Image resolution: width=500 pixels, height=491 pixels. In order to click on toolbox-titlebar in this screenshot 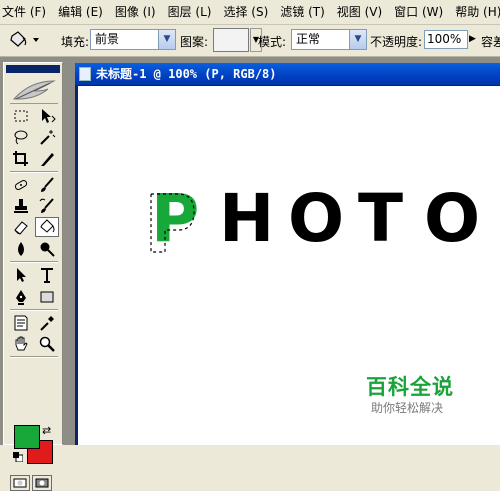, I will do `click(33, 69)`.